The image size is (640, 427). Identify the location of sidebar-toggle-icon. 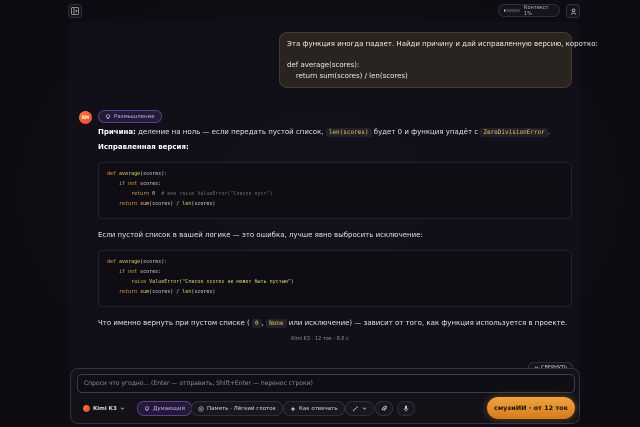
(75, 11).